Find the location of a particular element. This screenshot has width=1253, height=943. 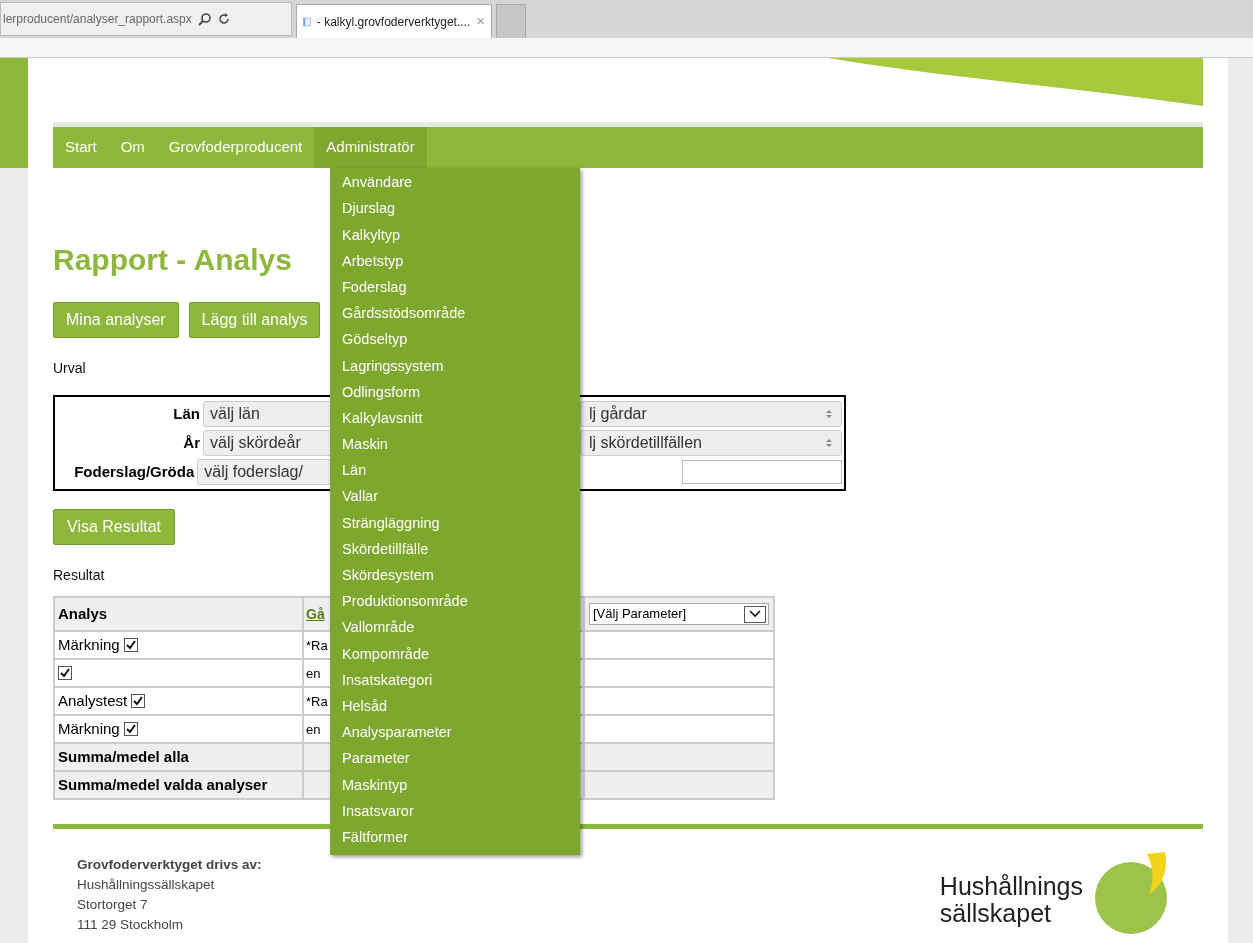

filter-label: År is located at coordinates (191, 442).